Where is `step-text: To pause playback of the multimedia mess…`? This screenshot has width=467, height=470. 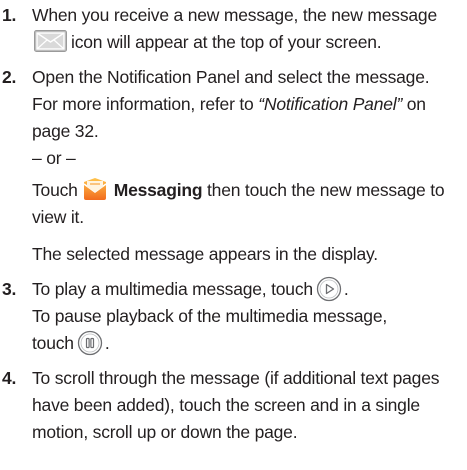
step-text: To pause playback of the multimedia mess… is located at coordinates (210, 316).